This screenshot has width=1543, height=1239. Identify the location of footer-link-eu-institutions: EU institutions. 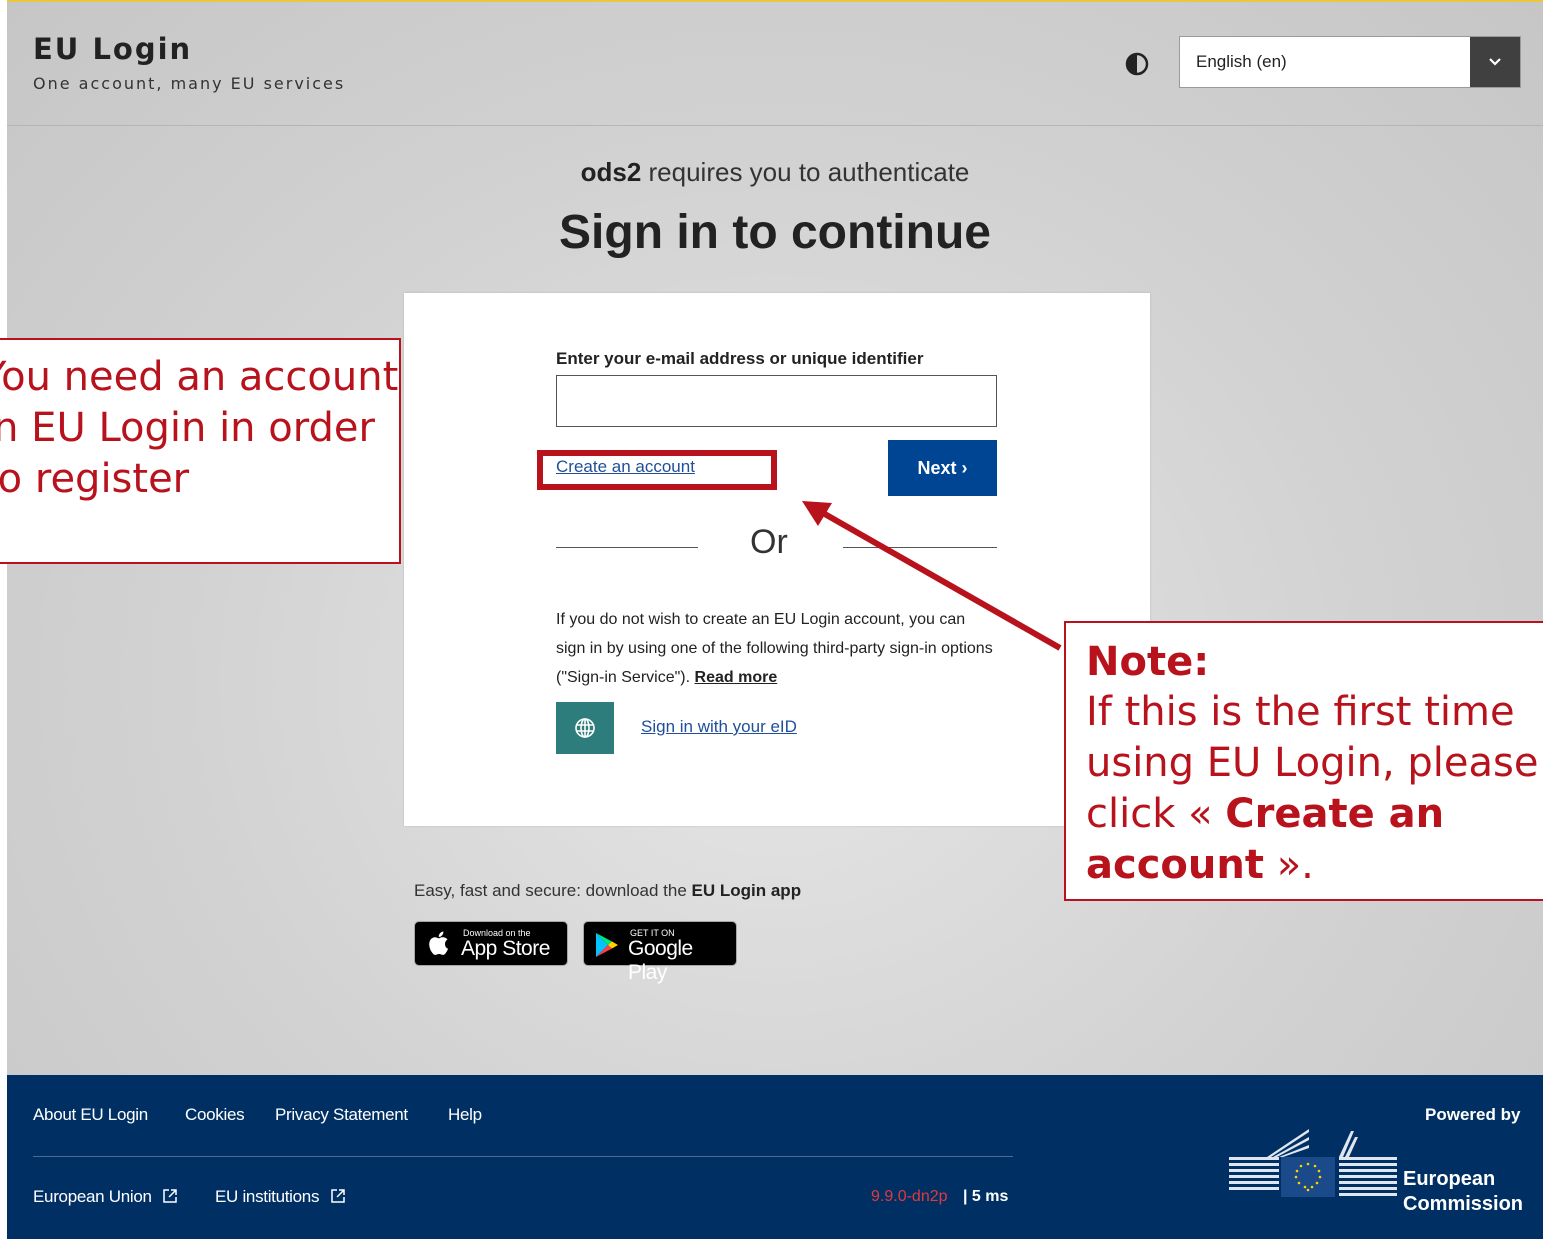
(280, 1197).